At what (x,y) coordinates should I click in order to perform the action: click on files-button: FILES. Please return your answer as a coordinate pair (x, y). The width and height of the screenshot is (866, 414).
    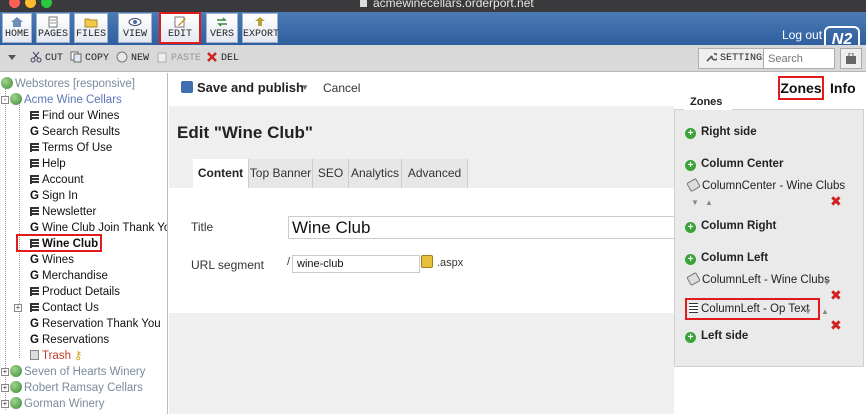
    Looking at the image, I should click on (91, 28).